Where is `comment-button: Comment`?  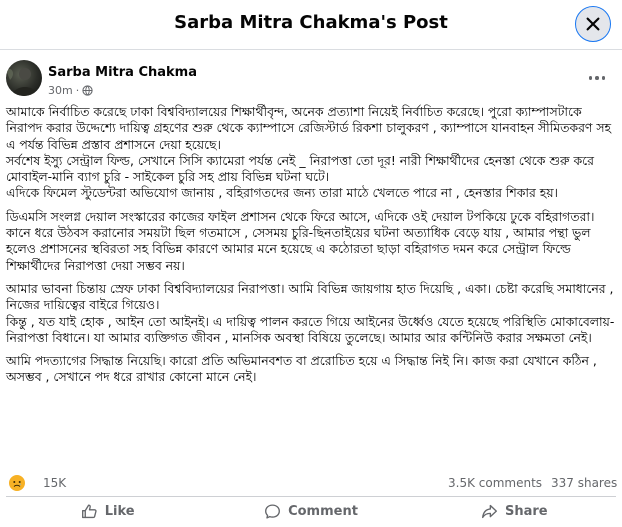 comment-button: Comment is located at coordinates (310, 511).